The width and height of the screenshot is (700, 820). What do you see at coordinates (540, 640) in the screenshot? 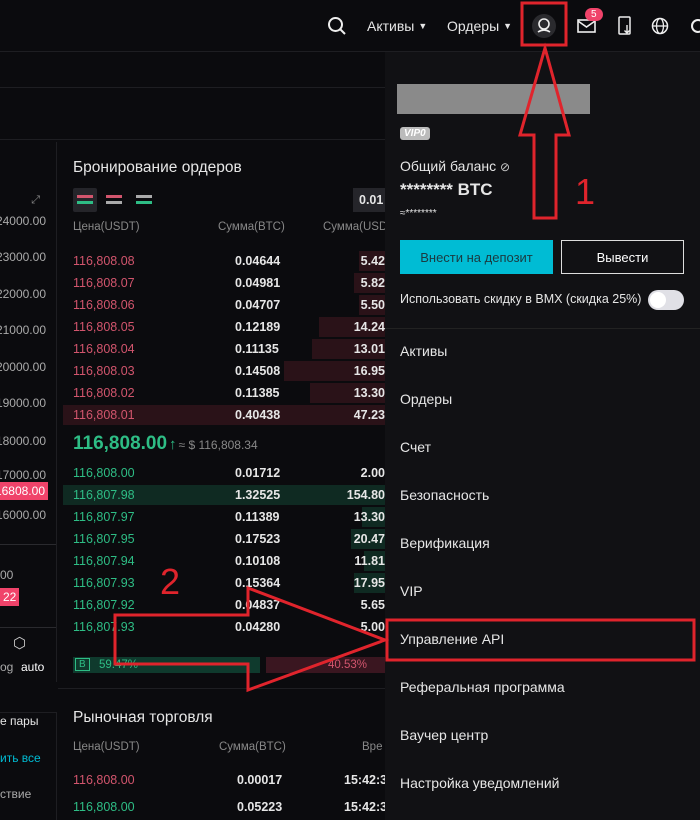
I see `highlight-box-api` at bounding box center [540, 640].